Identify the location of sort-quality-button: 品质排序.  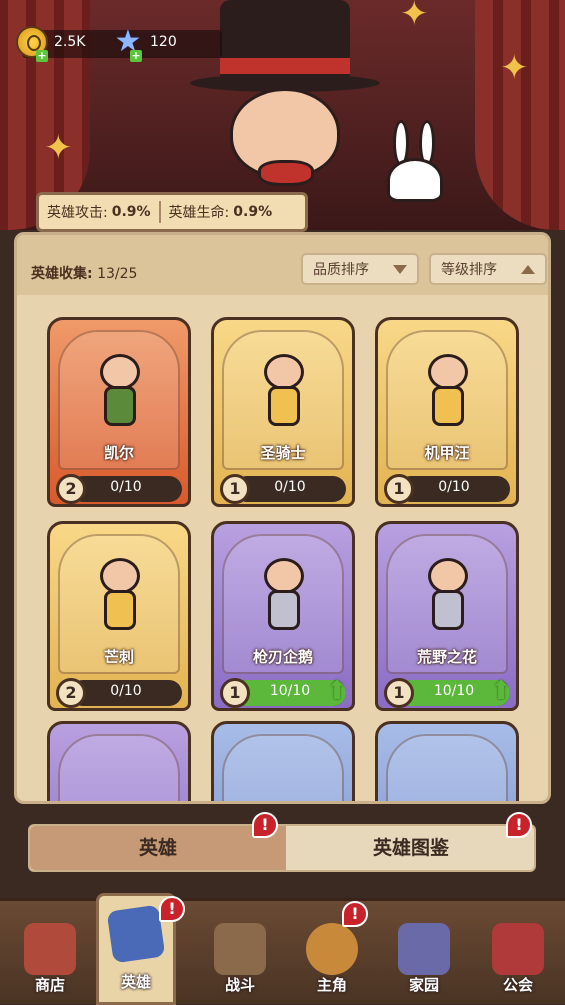
(360, 269).